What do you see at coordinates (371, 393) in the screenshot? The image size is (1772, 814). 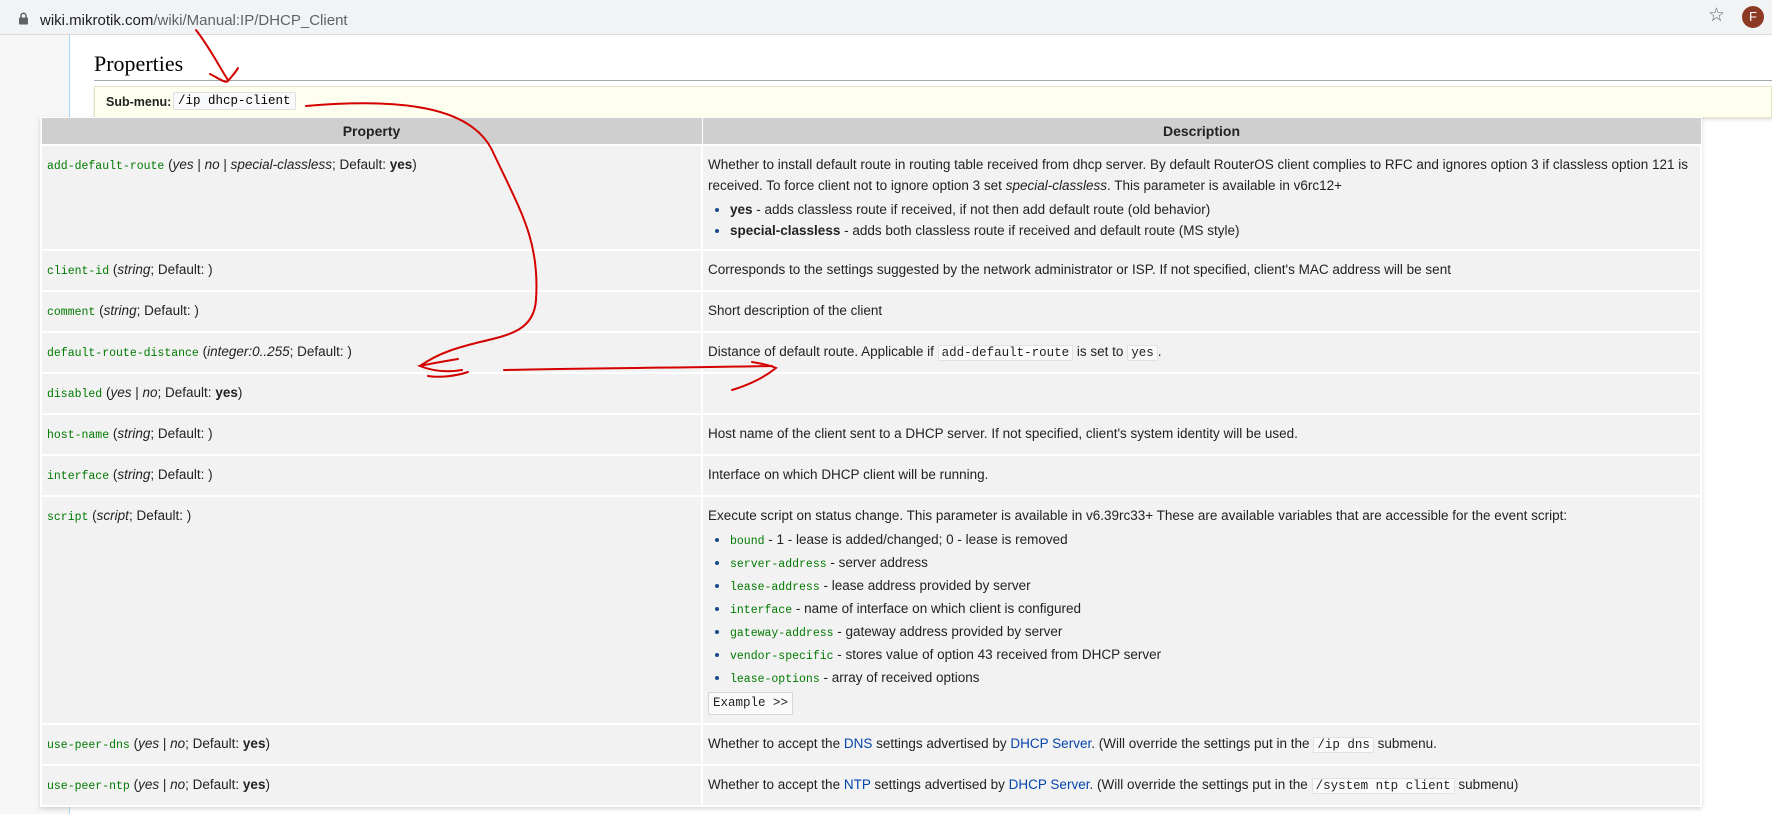 I see `property-cell: disabled (yes | no; Default: yes)` at bounding box center [371, 393].